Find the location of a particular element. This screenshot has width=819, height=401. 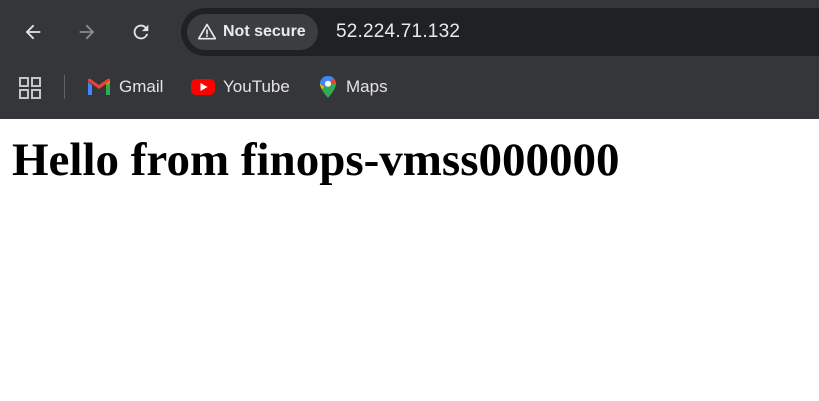

bookmarks-divider is located at coordinates (64, 87).